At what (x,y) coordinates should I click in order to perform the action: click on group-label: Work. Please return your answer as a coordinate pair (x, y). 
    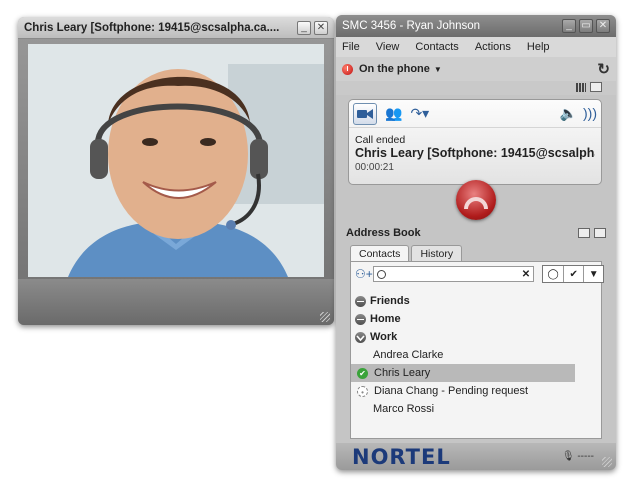
    Looking at the image, I should click on (384, 337).